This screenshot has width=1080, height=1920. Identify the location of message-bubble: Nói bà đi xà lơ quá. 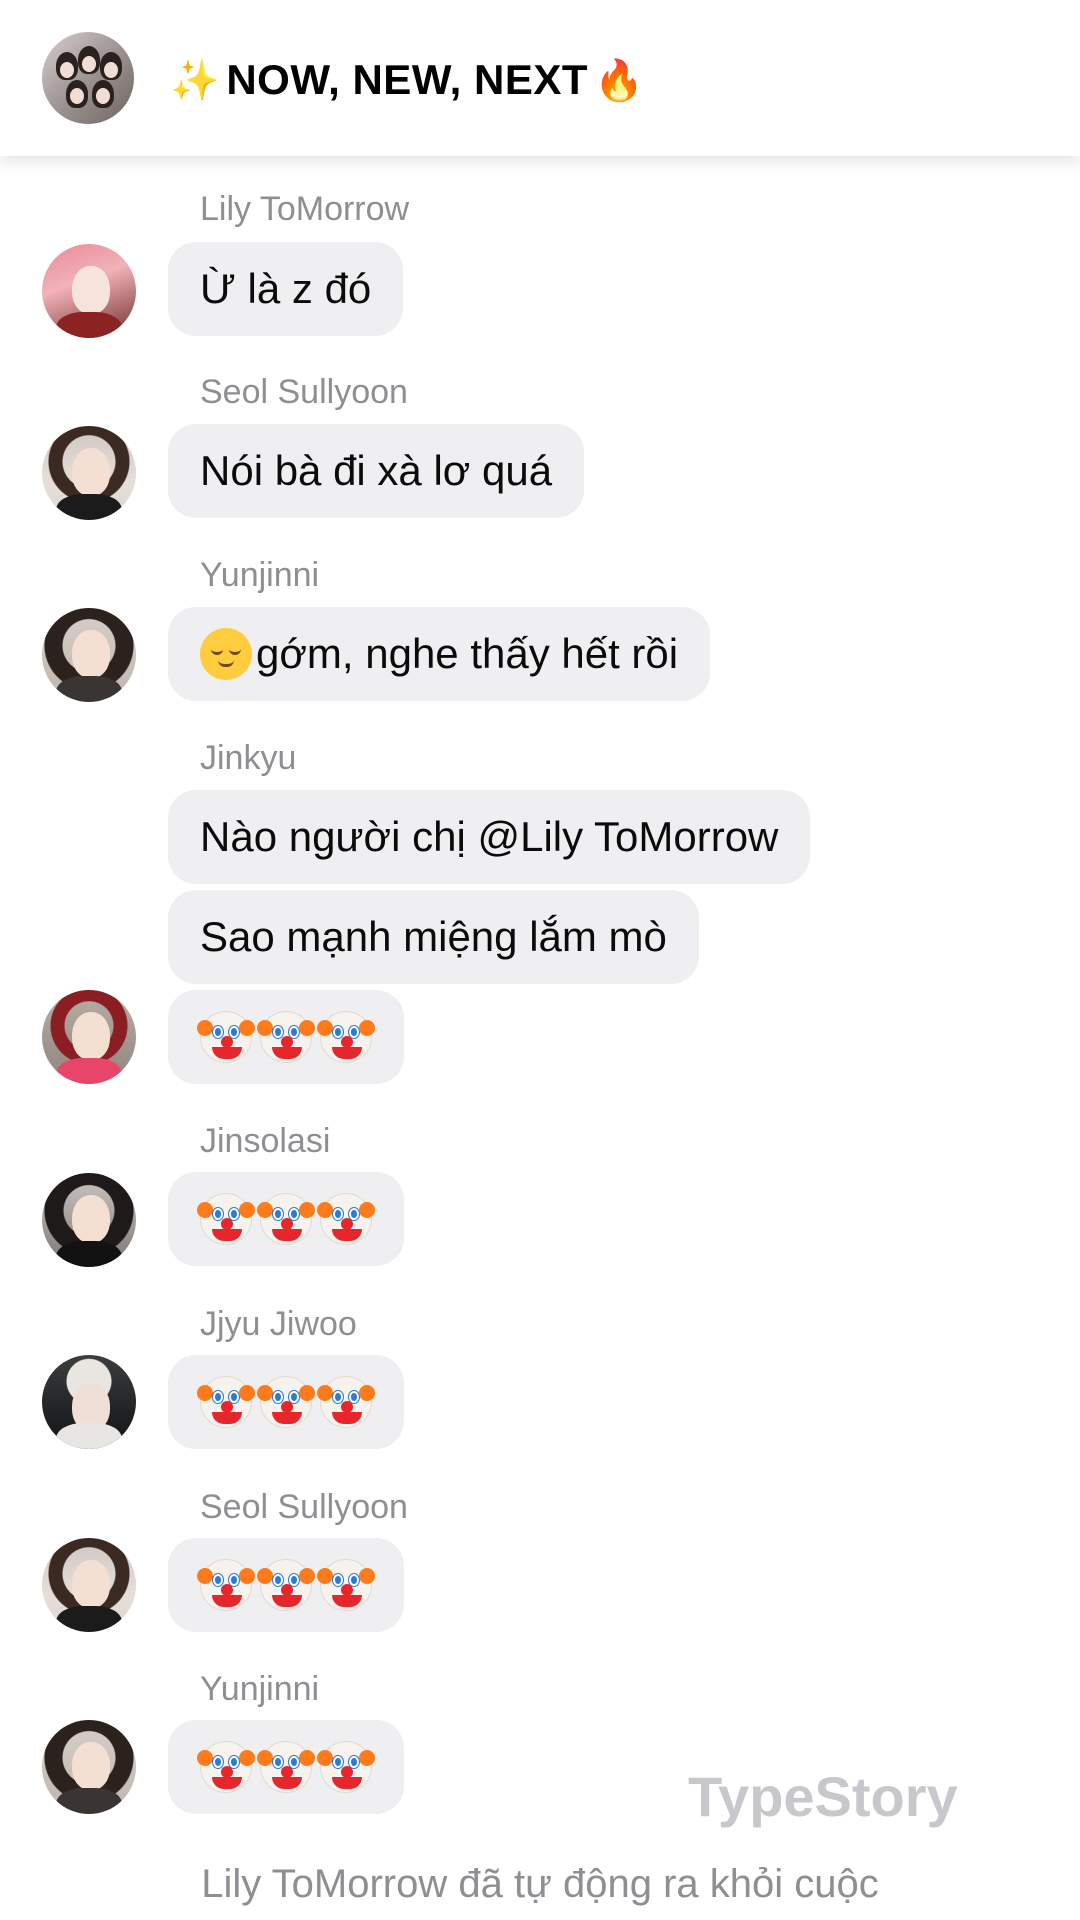
(376, 471).